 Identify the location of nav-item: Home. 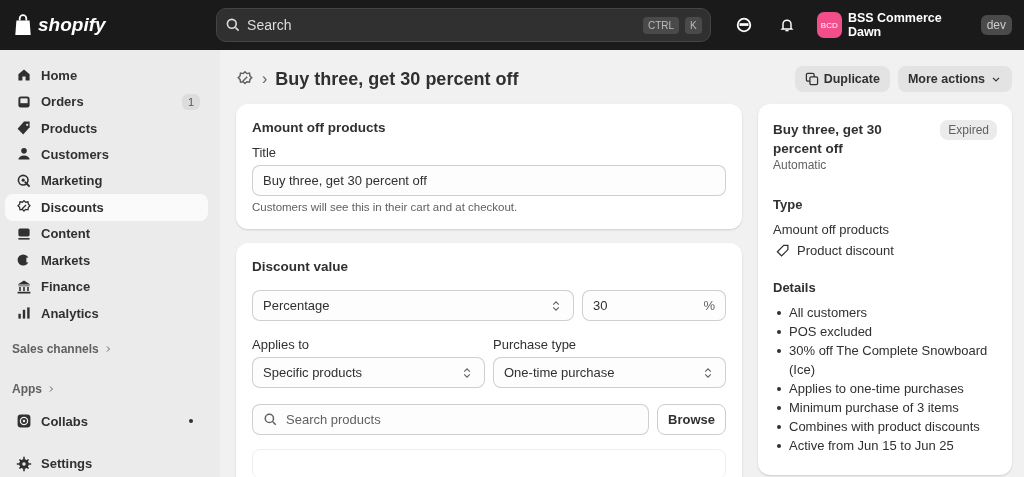
(106, 75).